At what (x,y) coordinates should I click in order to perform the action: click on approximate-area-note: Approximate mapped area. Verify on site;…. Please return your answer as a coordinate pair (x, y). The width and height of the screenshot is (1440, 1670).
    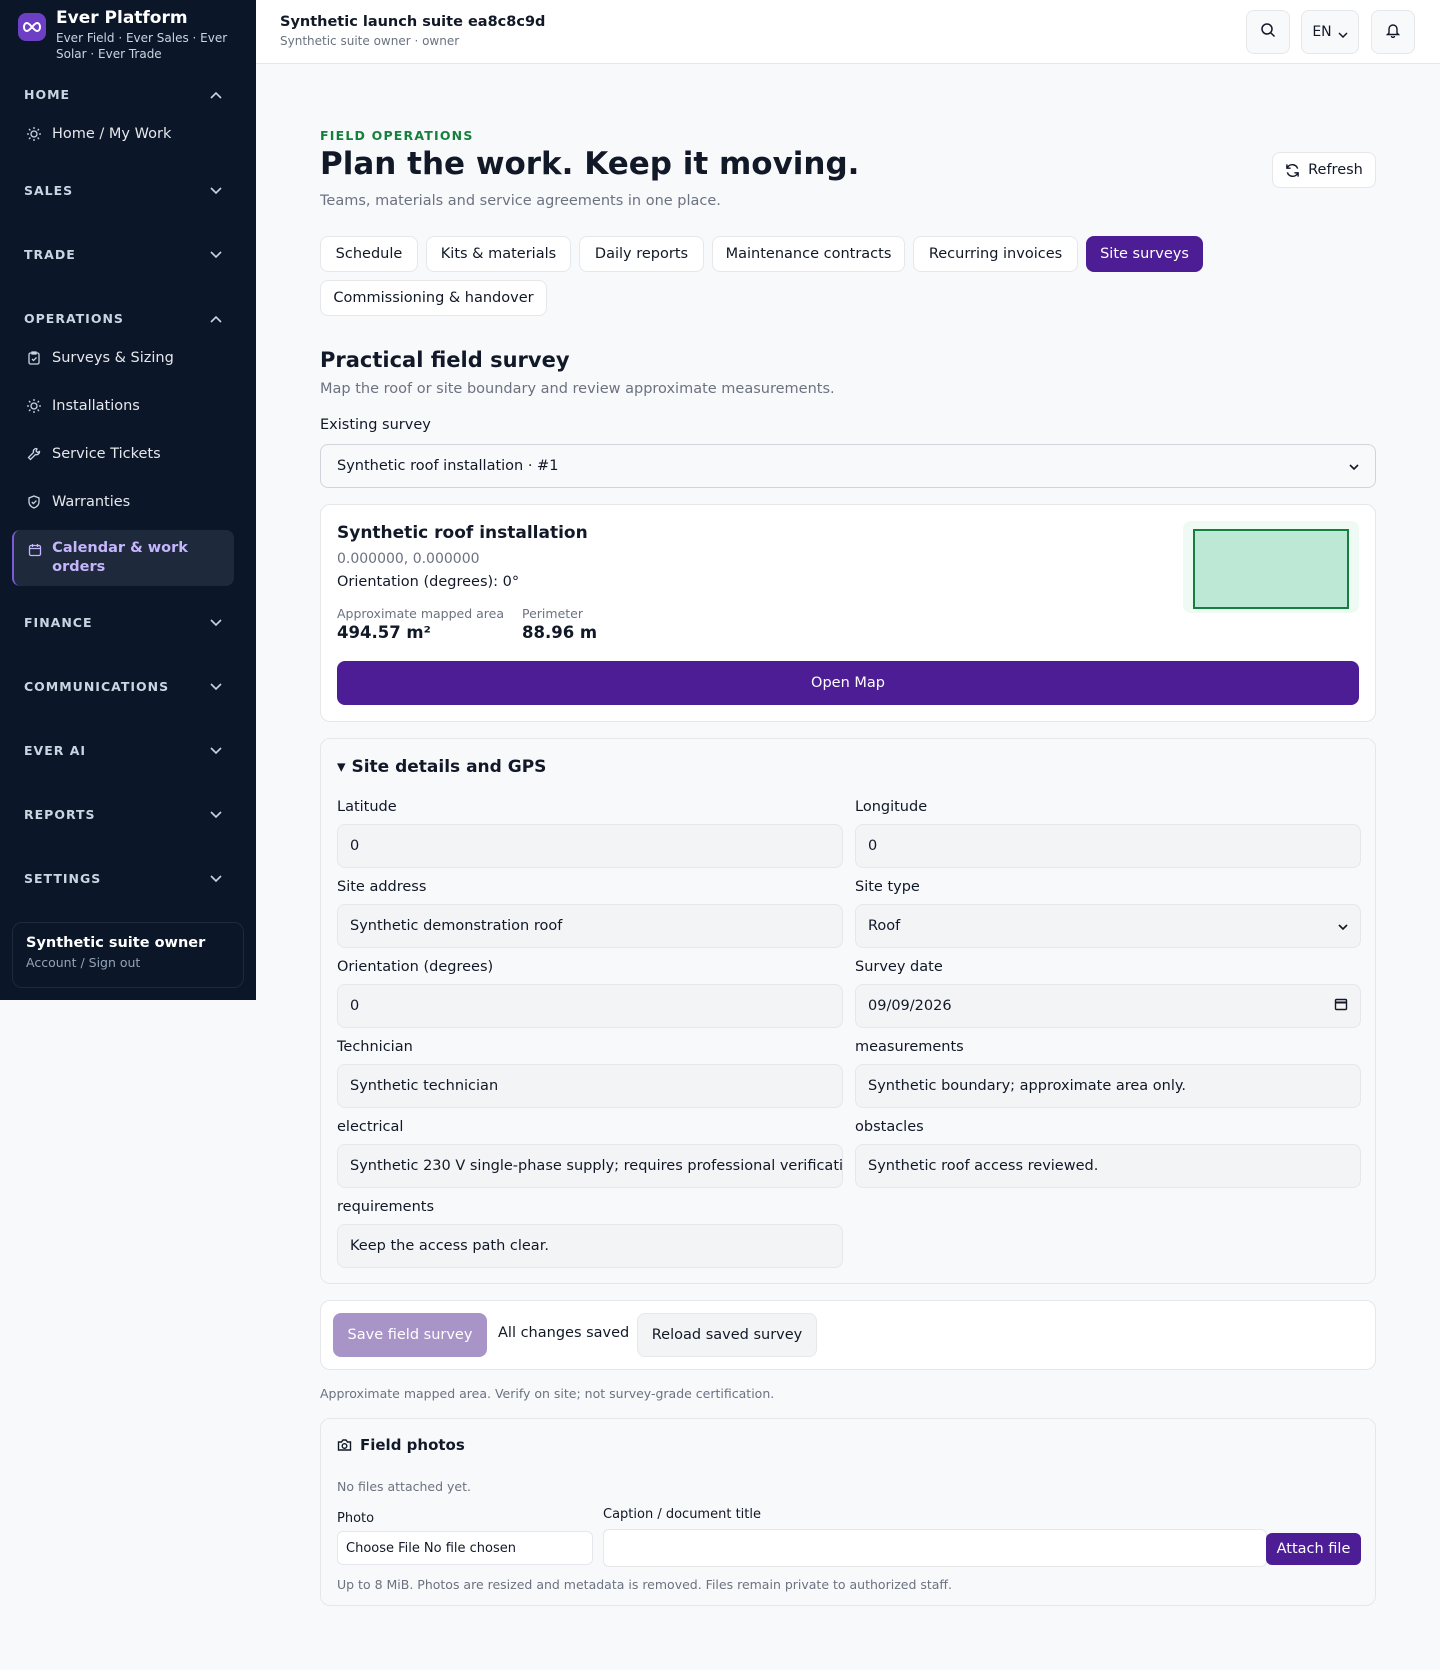
    Looking at the image, I should click on (547, 1393).